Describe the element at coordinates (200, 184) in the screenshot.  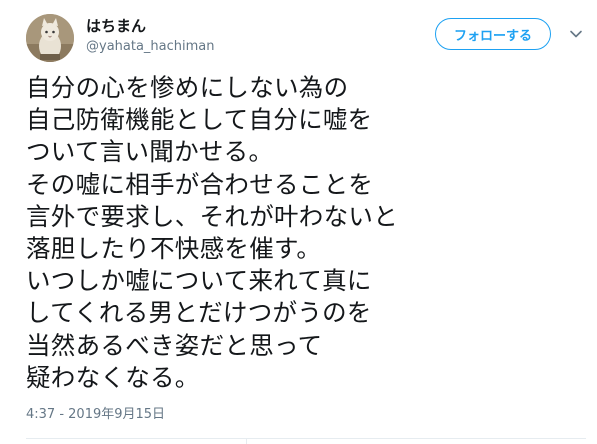
I see `tweet-text-line: その嘘に相手が合わせることを` at that location.